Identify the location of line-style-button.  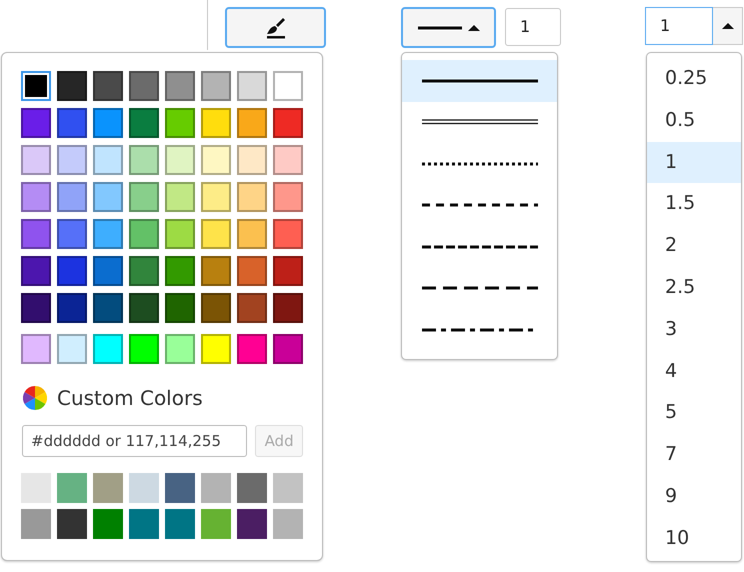
(448, 27).